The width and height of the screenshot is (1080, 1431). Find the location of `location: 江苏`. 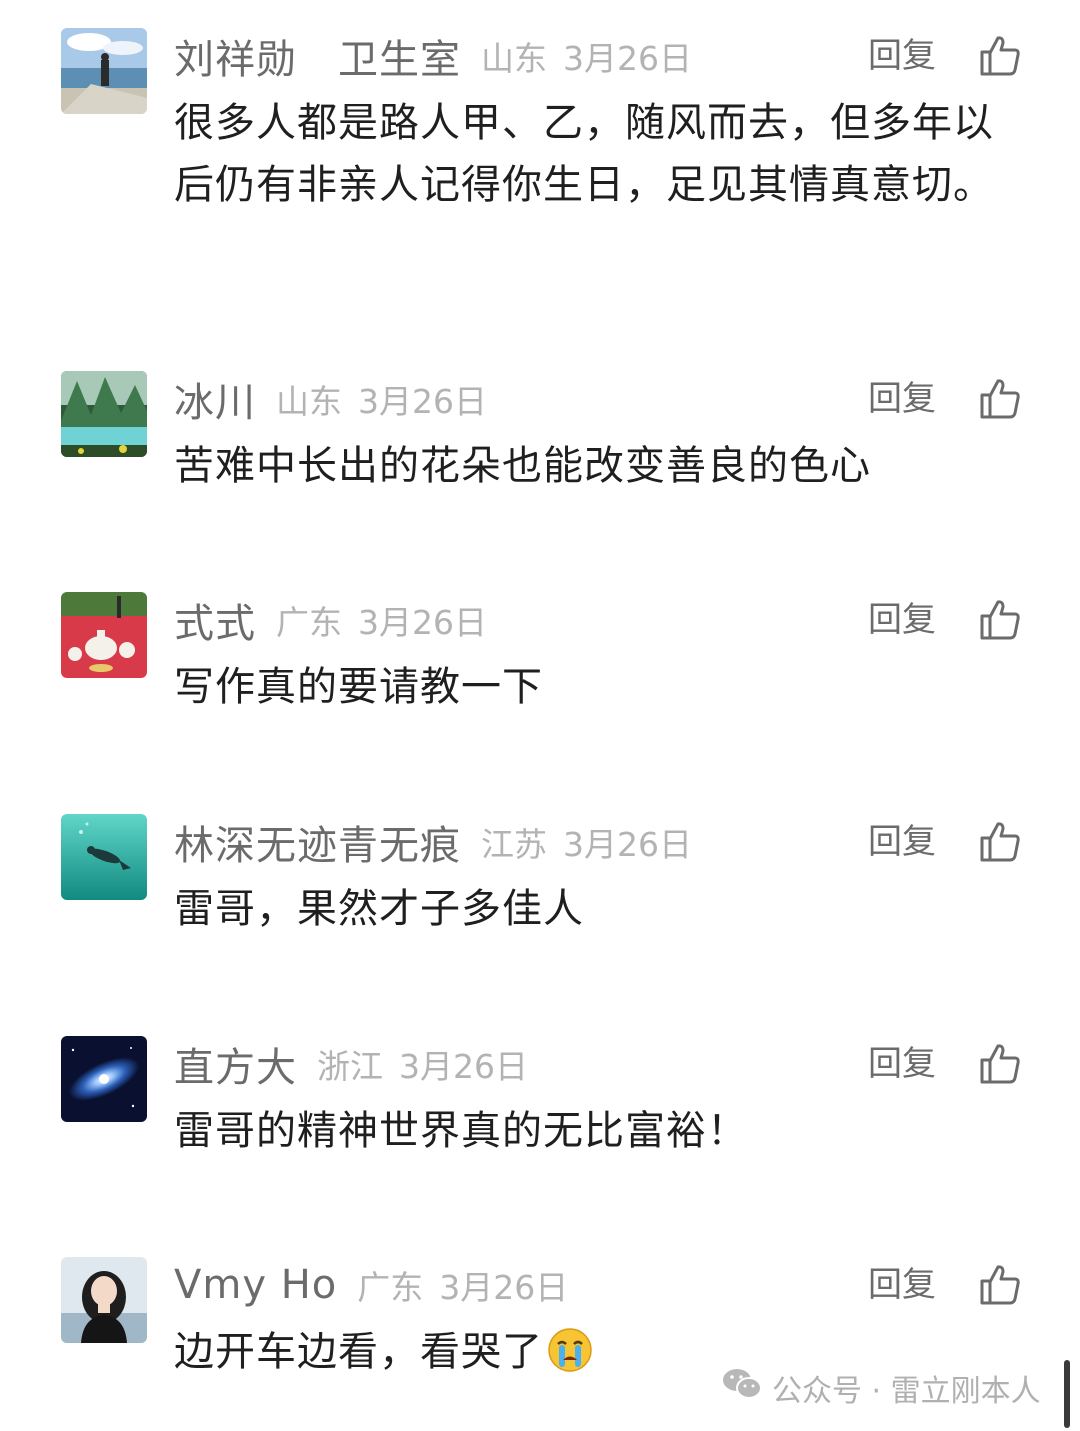

location: 江苏 is located at coordinates (514, 844).